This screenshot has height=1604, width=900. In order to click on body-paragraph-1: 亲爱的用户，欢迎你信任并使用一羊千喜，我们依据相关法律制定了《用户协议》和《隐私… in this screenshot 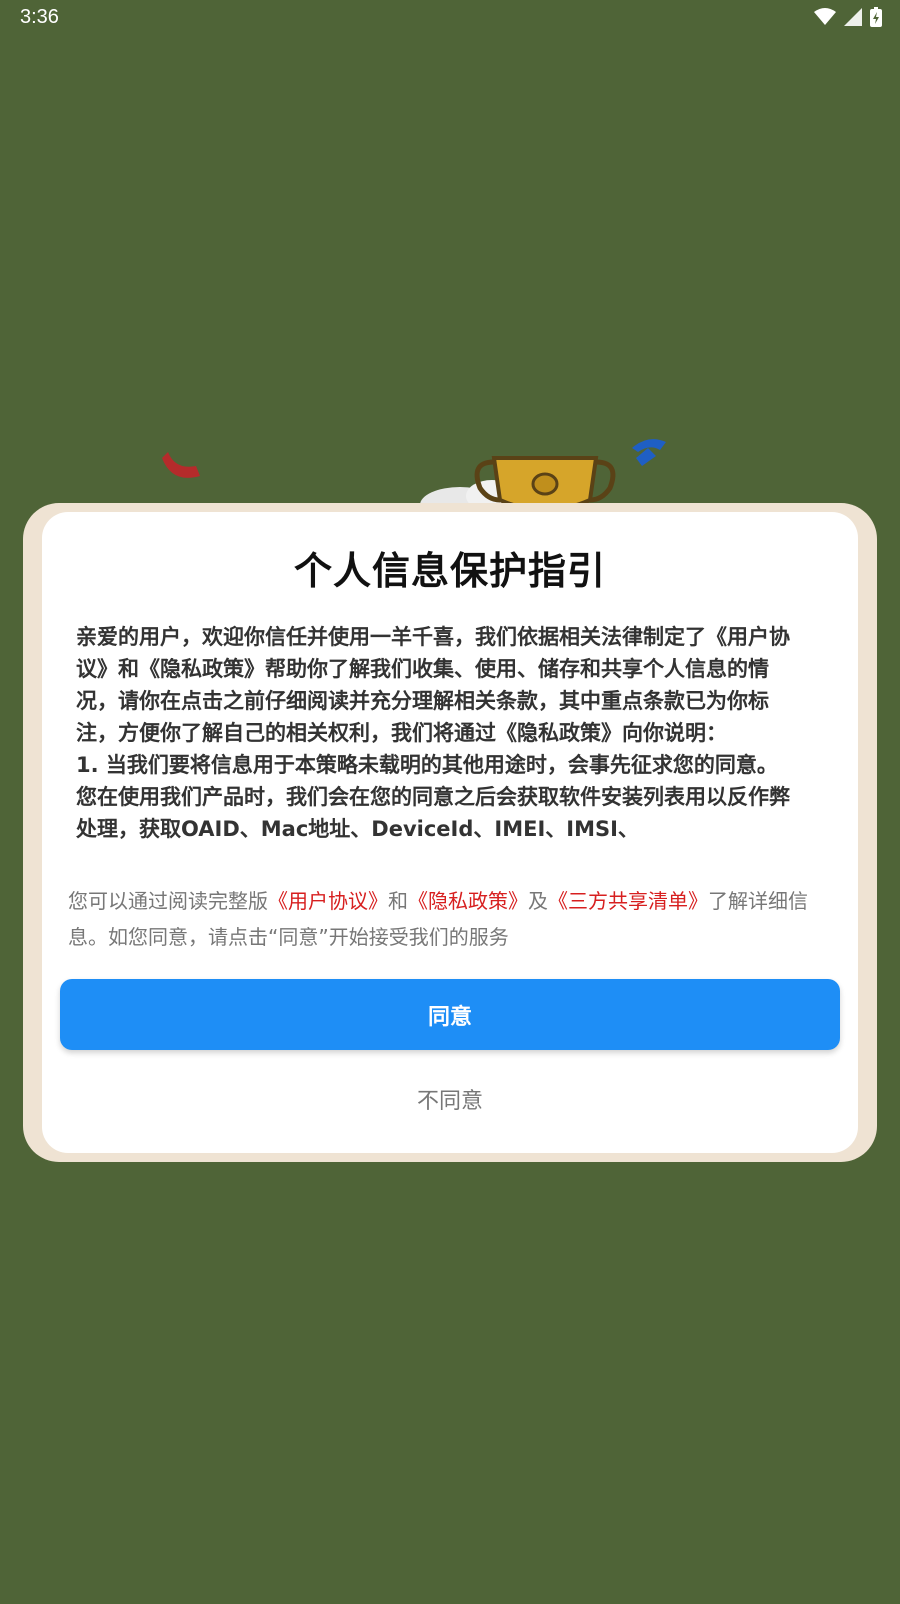, I will do `click(433, 685)`.